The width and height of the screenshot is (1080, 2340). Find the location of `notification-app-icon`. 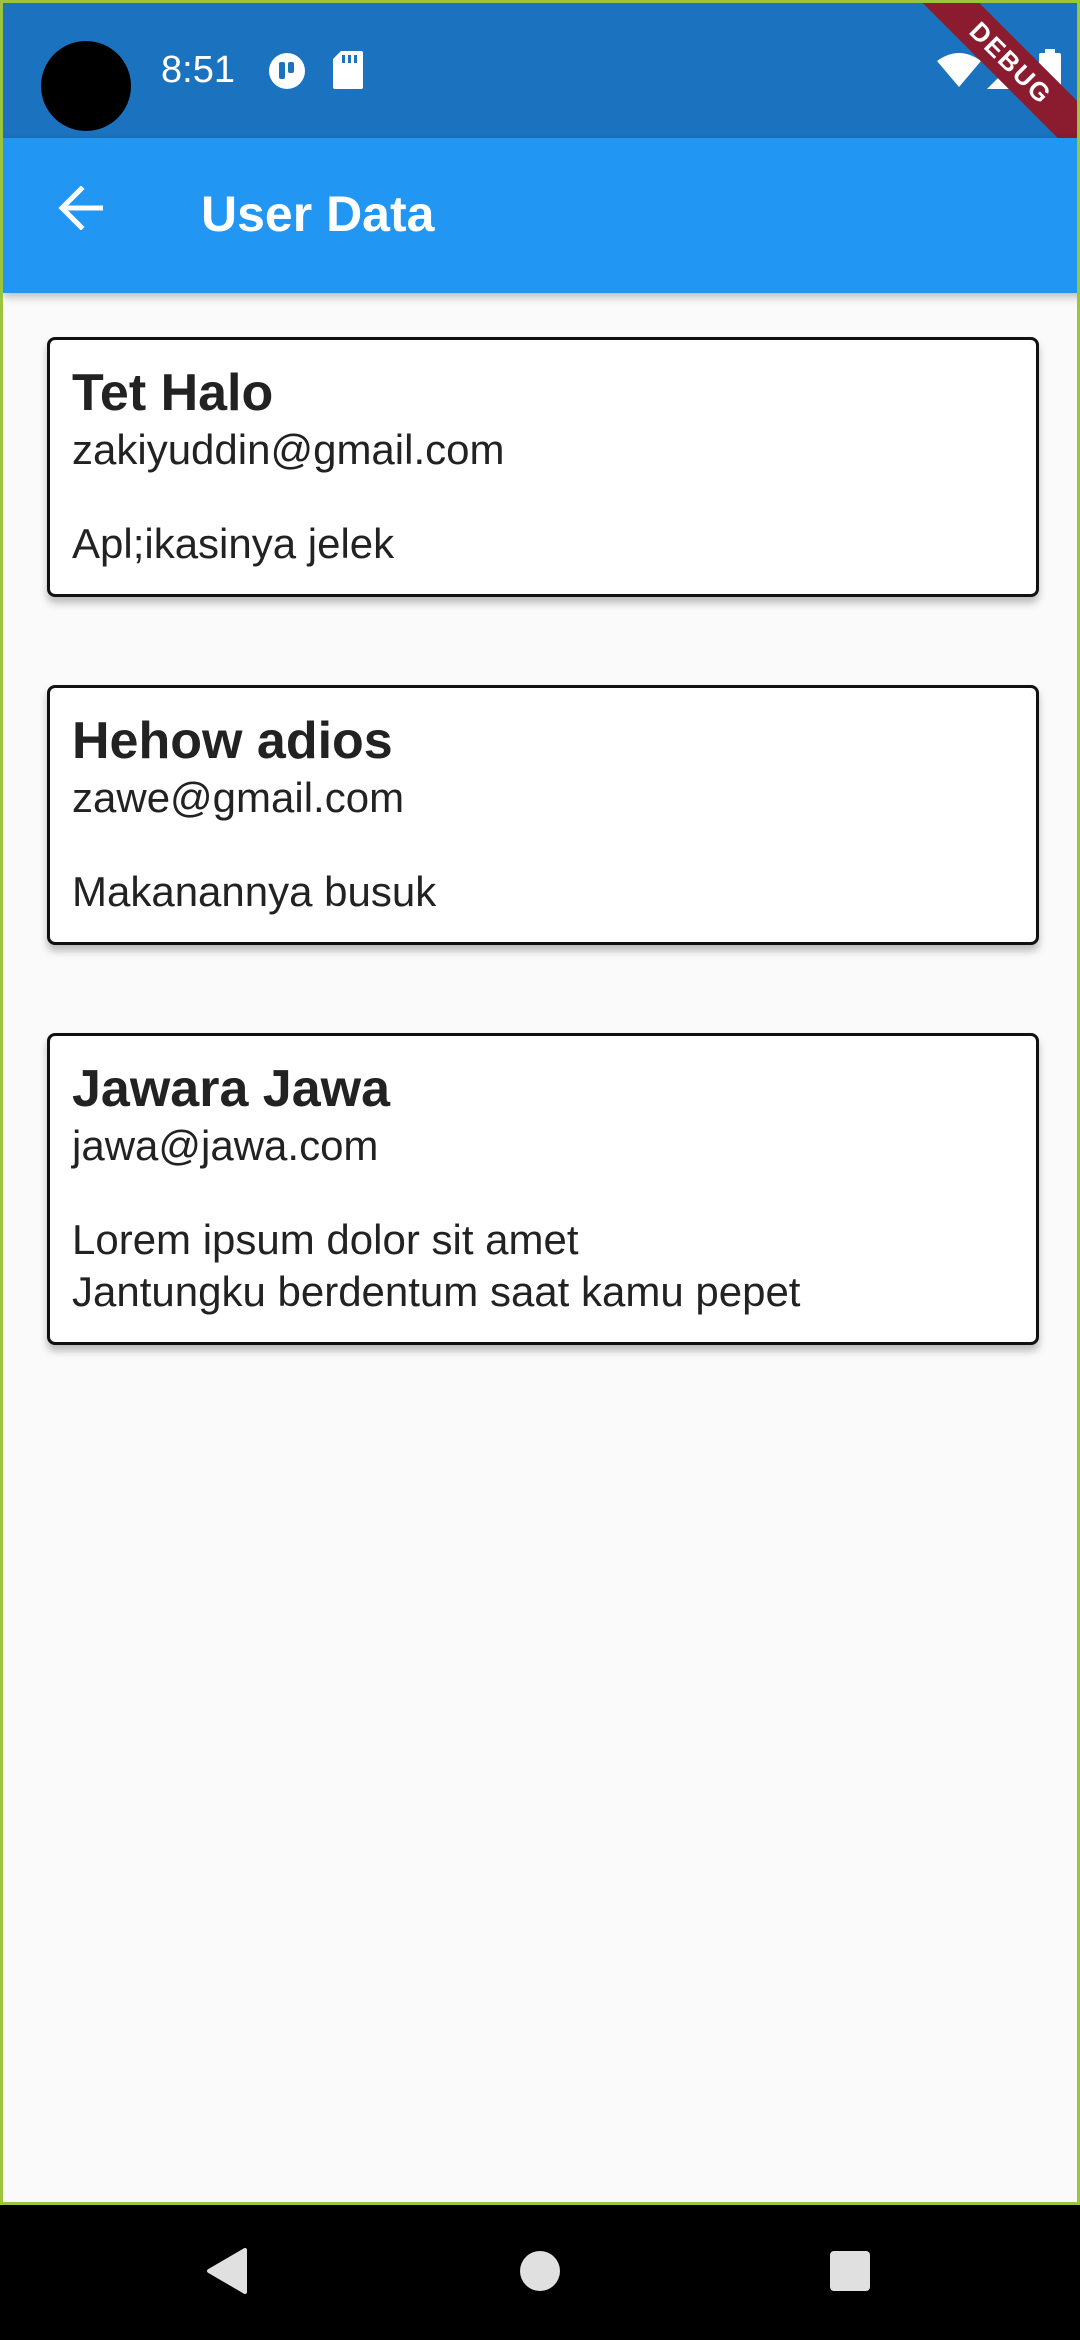

notification-app-icon is located at coordinates (287, 73).